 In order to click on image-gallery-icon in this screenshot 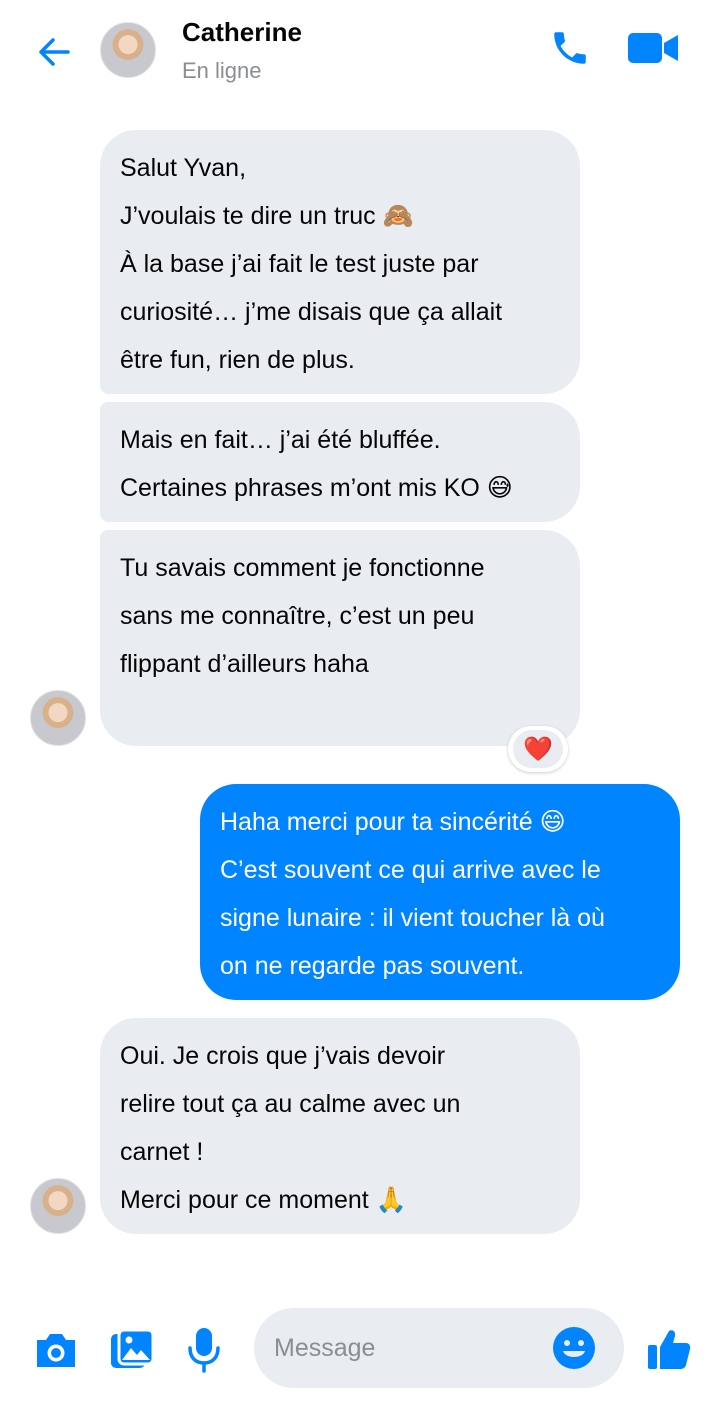, I will do `click(133, 1348)`.